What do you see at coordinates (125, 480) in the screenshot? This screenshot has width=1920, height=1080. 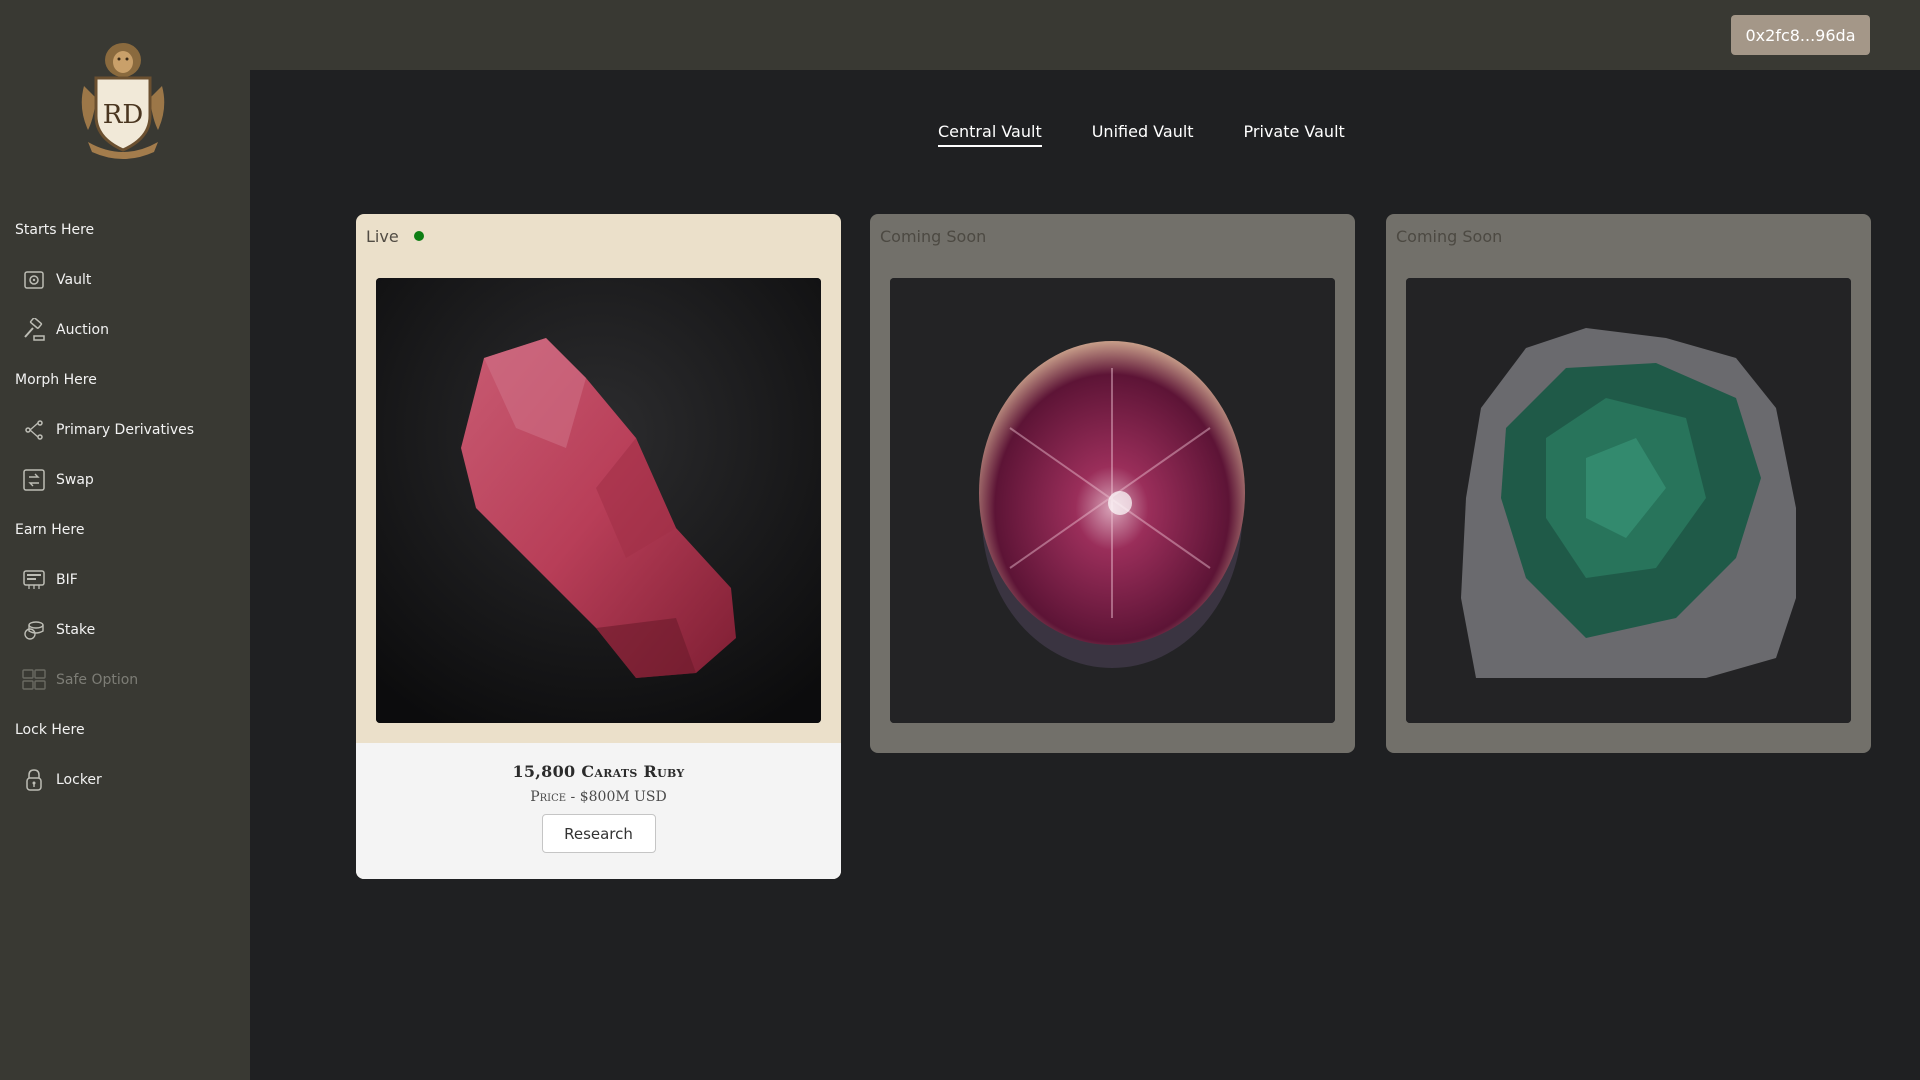 I see `sidebar-item-swap: Swap` at bounding box center [125, 480].